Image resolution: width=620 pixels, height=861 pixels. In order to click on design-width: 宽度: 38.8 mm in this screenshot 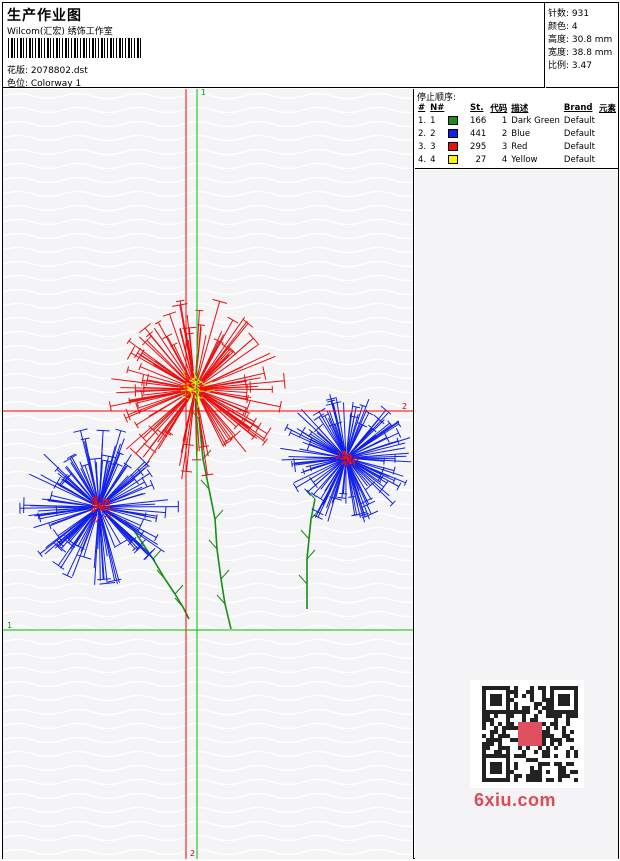, I will do `click(580, 53)`.